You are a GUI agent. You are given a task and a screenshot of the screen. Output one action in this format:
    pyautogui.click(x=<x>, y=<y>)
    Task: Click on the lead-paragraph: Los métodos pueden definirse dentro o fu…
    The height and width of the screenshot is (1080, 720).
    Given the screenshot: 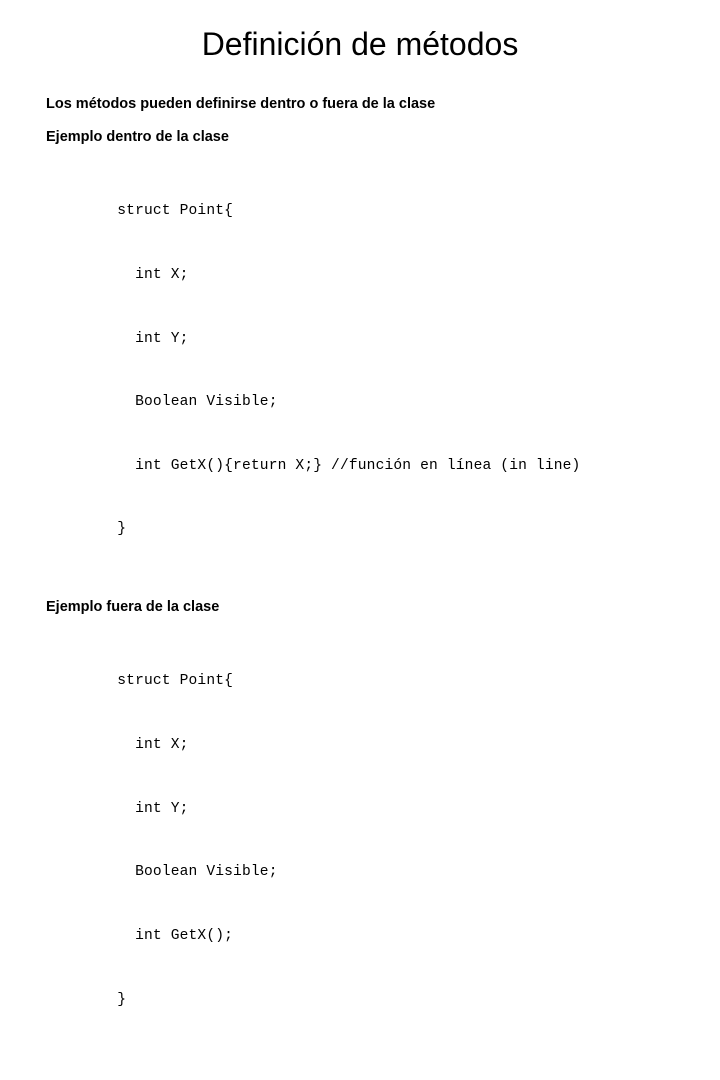 What is the action you would take?
    pyautogui.click(x=241, y=104)
    